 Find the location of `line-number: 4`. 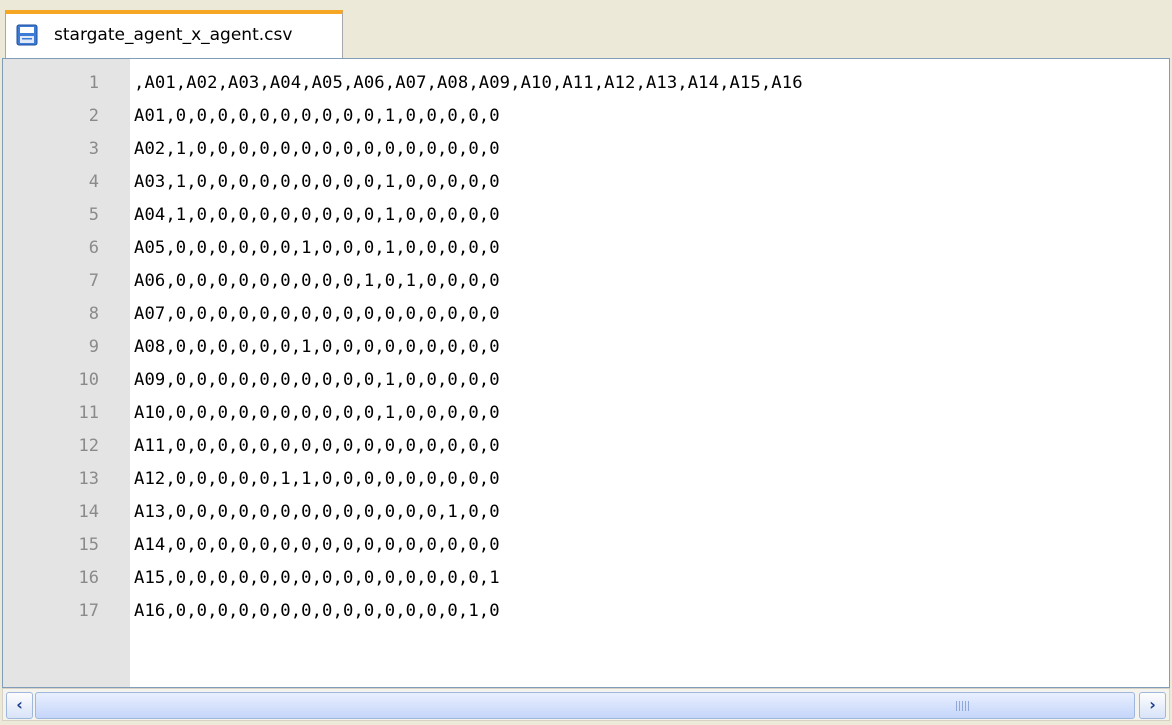

line-number: 4 is located at coordinates (93, 182).